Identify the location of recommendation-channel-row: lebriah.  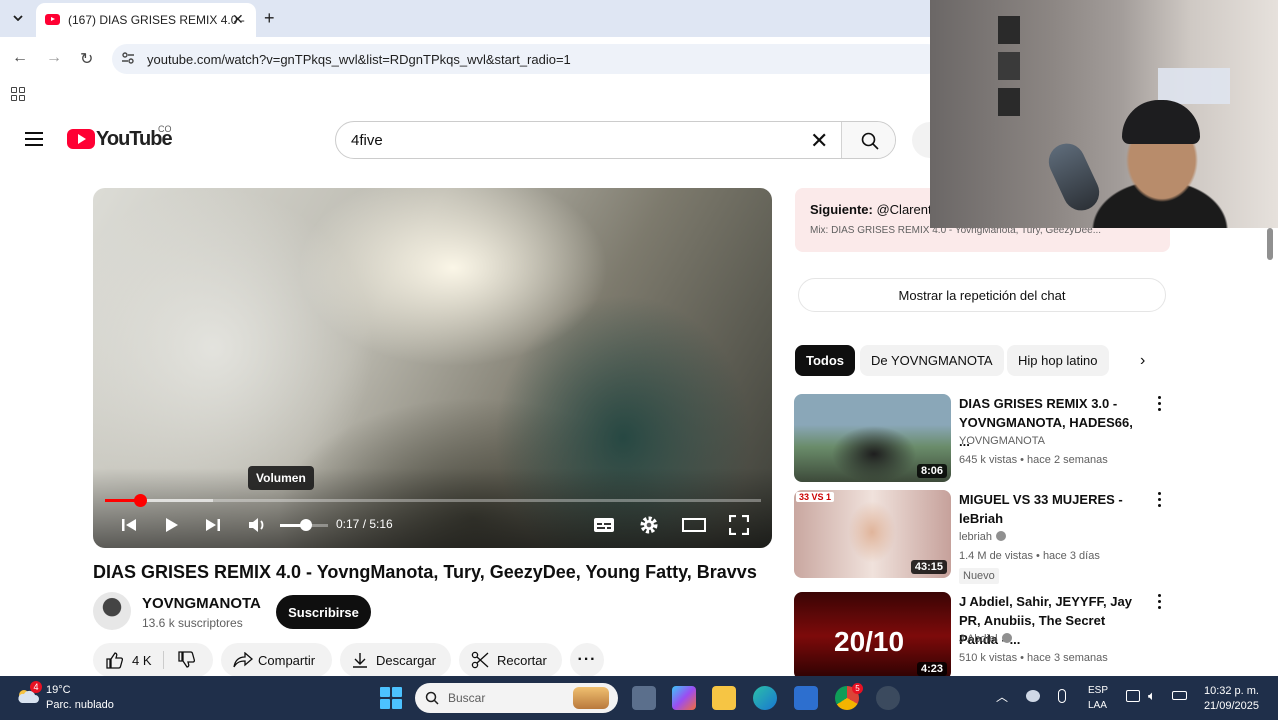
(983, 537).